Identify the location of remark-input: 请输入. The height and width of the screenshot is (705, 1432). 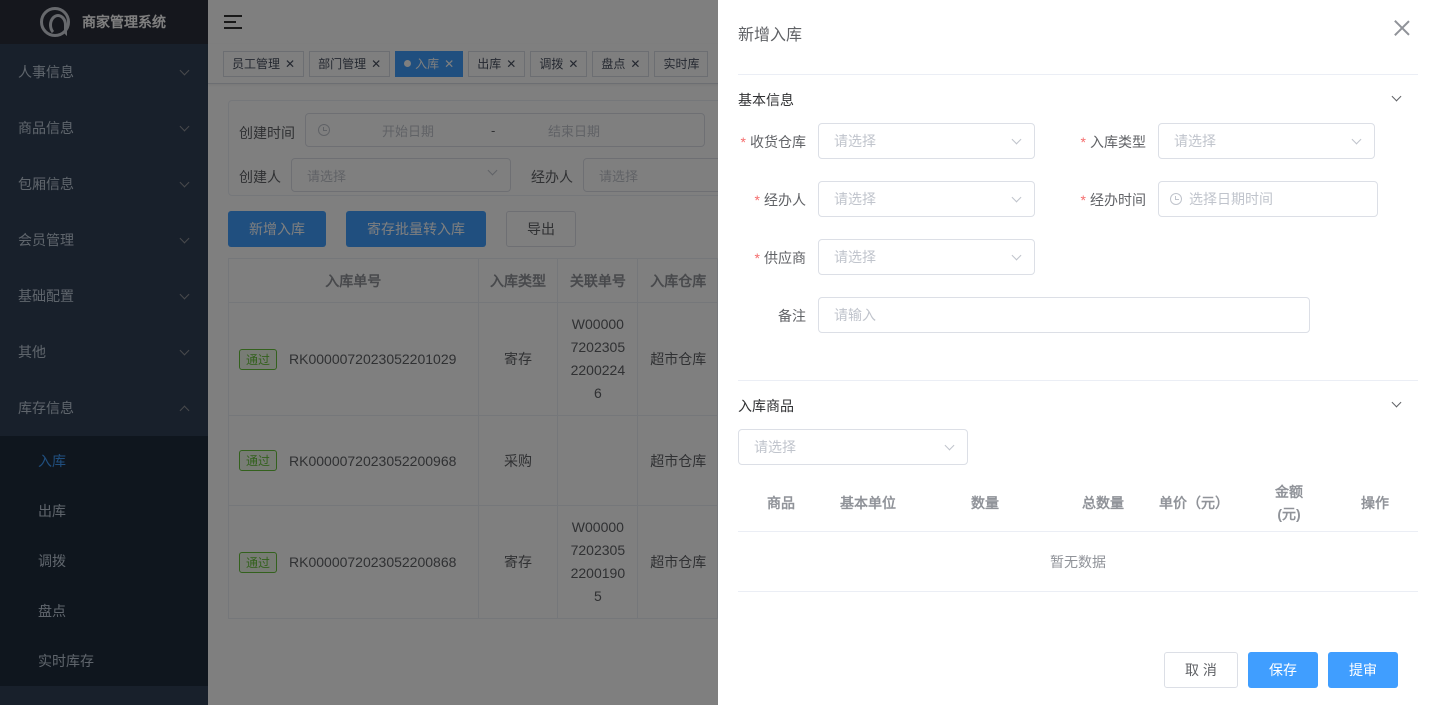
(1064, 315).